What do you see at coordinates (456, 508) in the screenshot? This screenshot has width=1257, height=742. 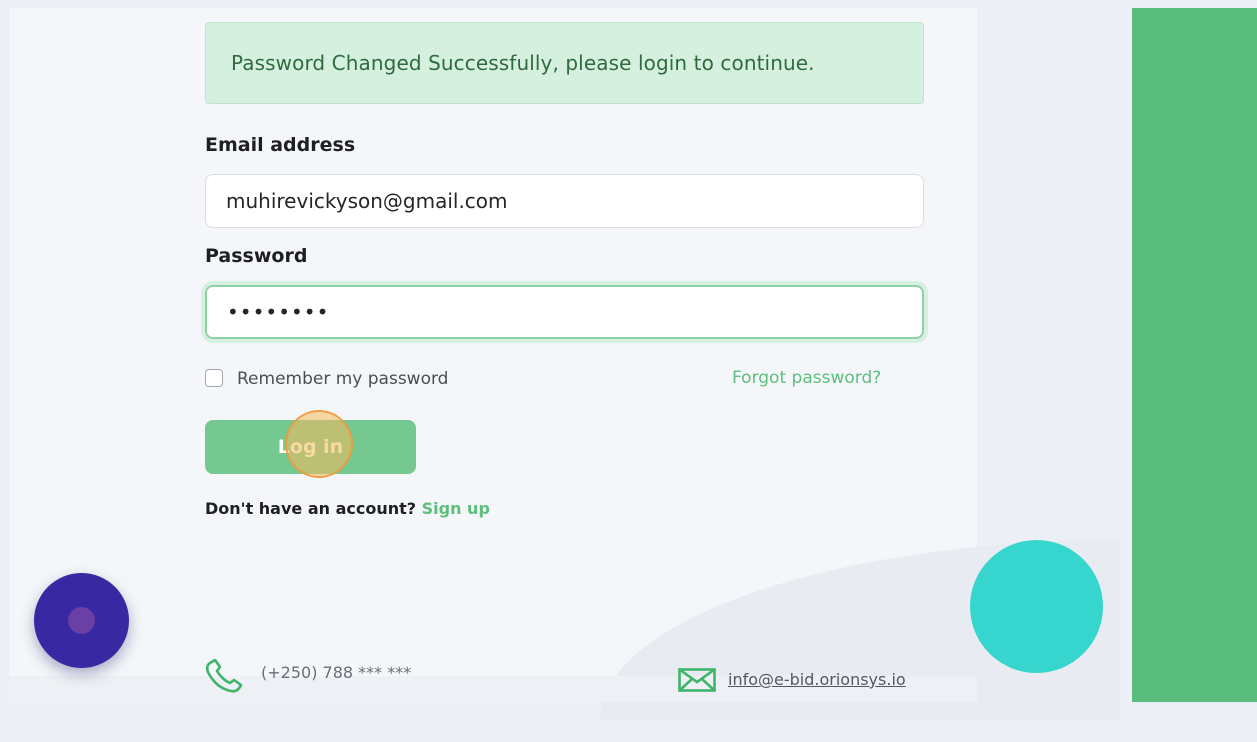 I see `signup-link: Sign up` at bounding box center [456, 508].